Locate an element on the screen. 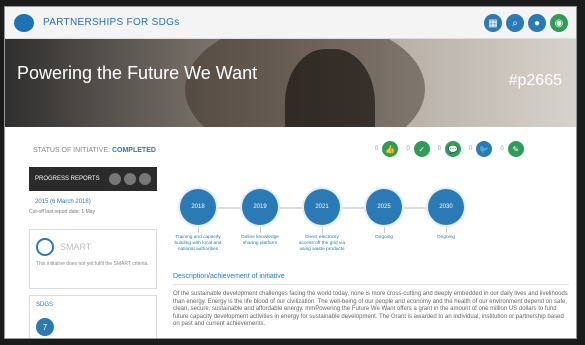 The image size is (585, 345). timeline-year: 2030 is located at coordinates (446, 207).